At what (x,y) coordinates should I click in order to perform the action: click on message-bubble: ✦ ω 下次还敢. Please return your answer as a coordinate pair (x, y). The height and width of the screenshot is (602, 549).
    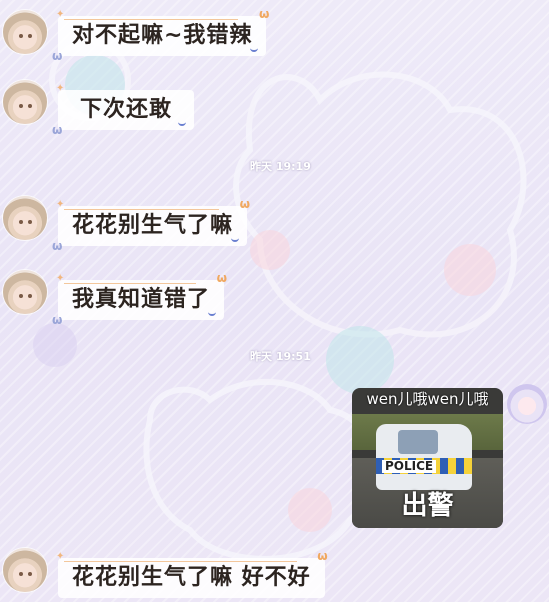
    Looking at the image, I should click on (123, 110).